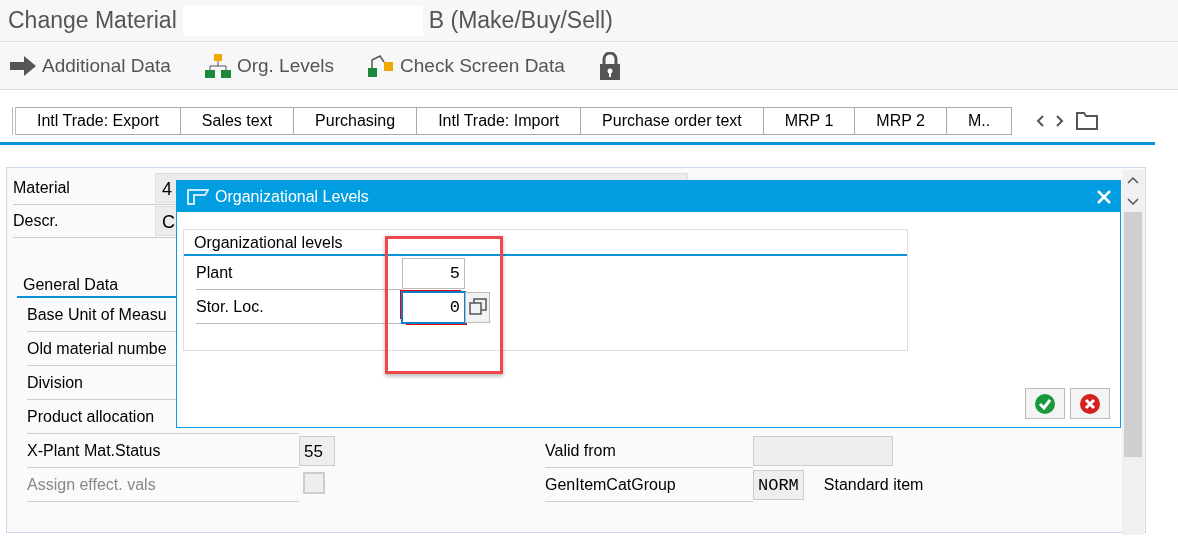  What do you see at coordinates (98, 121) in the screenshot?
I see `tab: Intl Trade: Export` at bounding box center [98, 121].